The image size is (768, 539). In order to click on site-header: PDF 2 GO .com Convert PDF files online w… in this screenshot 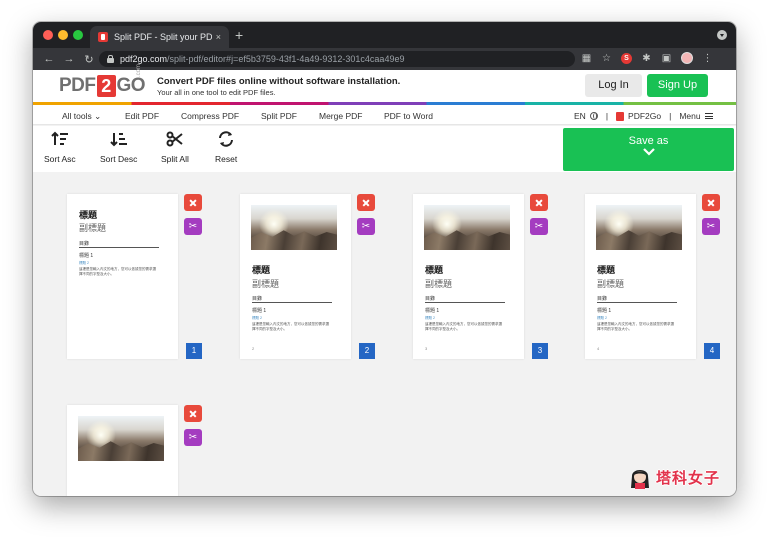, I will do `click(384, 83)`.